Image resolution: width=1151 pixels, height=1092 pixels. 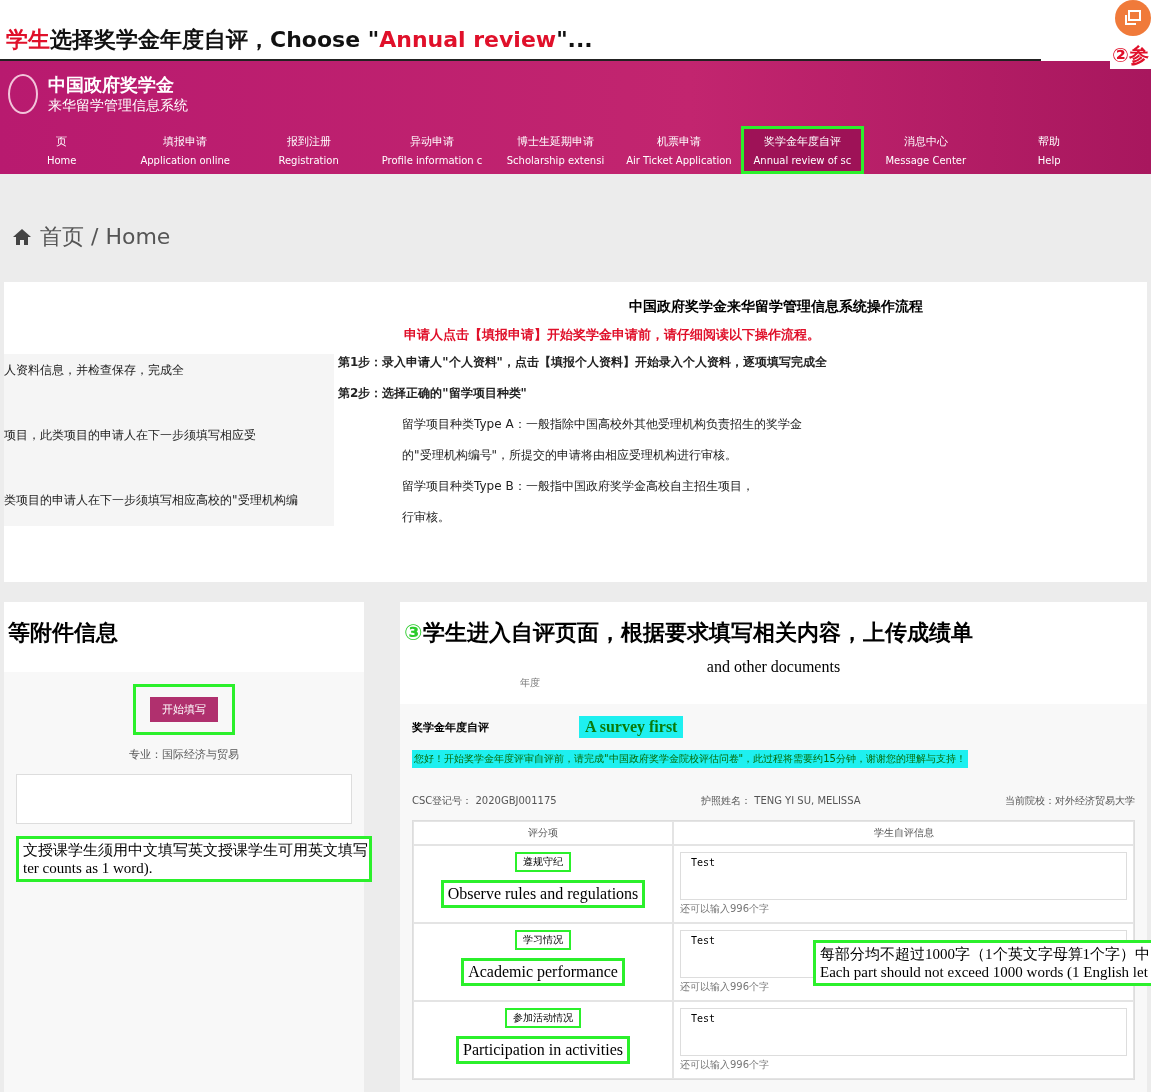 What do you see at coordinates (631, 727) in the screenshot?
I see `callout-label: A survey first` at bounding box center [631, 727].